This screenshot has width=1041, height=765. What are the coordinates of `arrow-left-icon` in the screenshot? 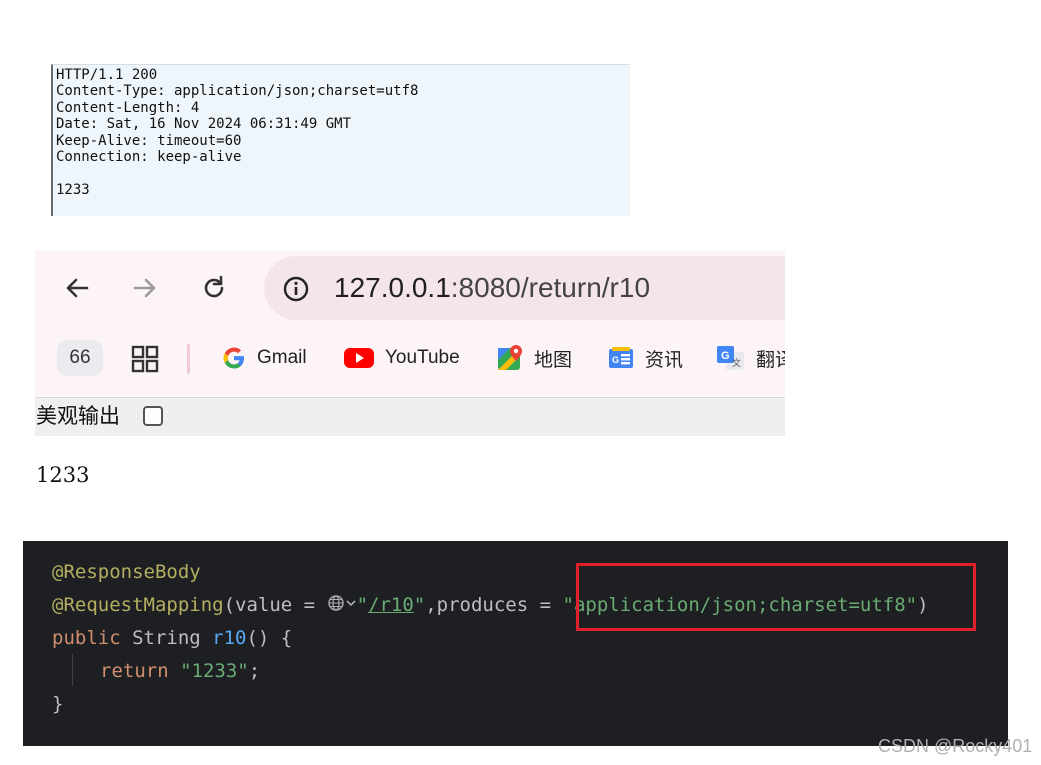 It's located at (77, 288).